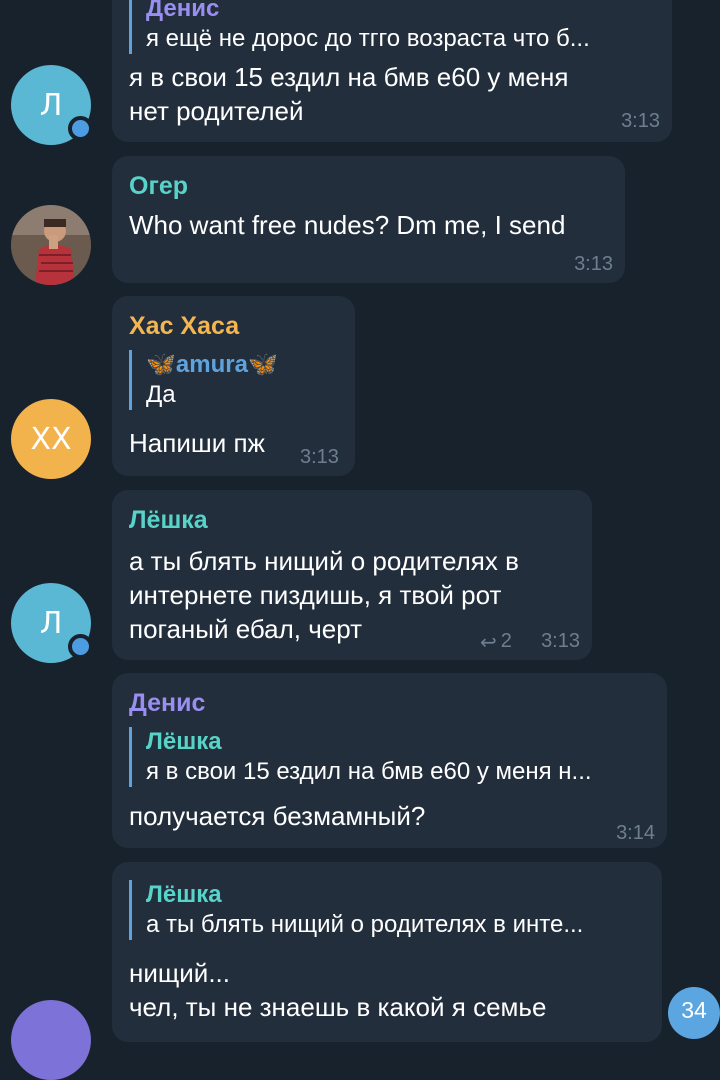 This screenshot has width=720, height=1080. What do you see at coordinates (315, 595) in the screenshot?
I see `message-text: интернете пиздишь, я твой рот` at bounding box center [315, 595].